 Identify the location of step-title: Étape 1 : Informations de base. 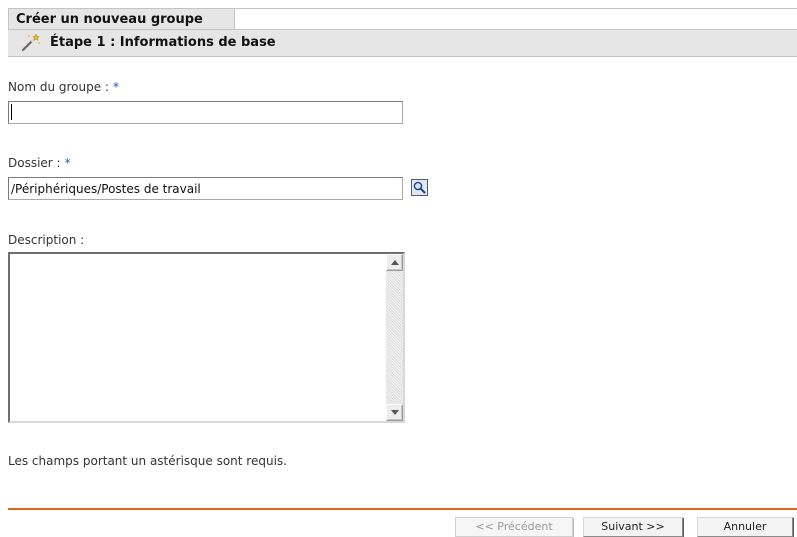
(163, 42).